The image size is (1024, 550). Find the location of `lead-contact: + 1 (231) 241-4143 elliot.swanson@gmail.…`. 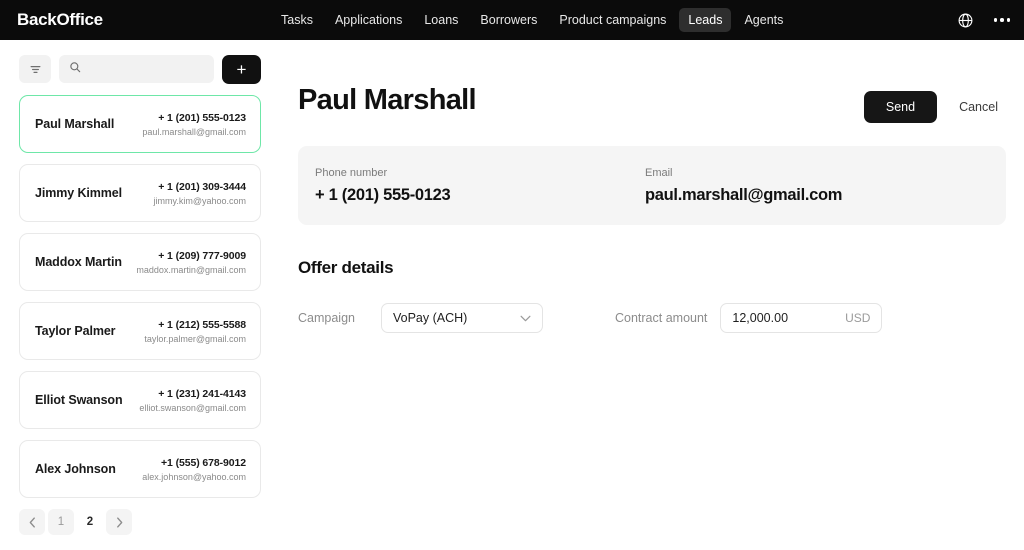

lead-contact: + 1 (231) 241-4143 elliot.swanson@gmail.… is located at coordinates (192, 400).